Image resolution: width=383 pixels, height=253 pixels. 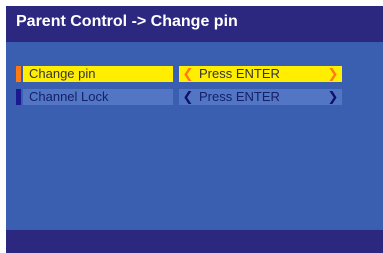 I want to click on menu-item-channel-lock: Channel Lock ❮ Press ENTER ❯, so click(x=179, y=97).